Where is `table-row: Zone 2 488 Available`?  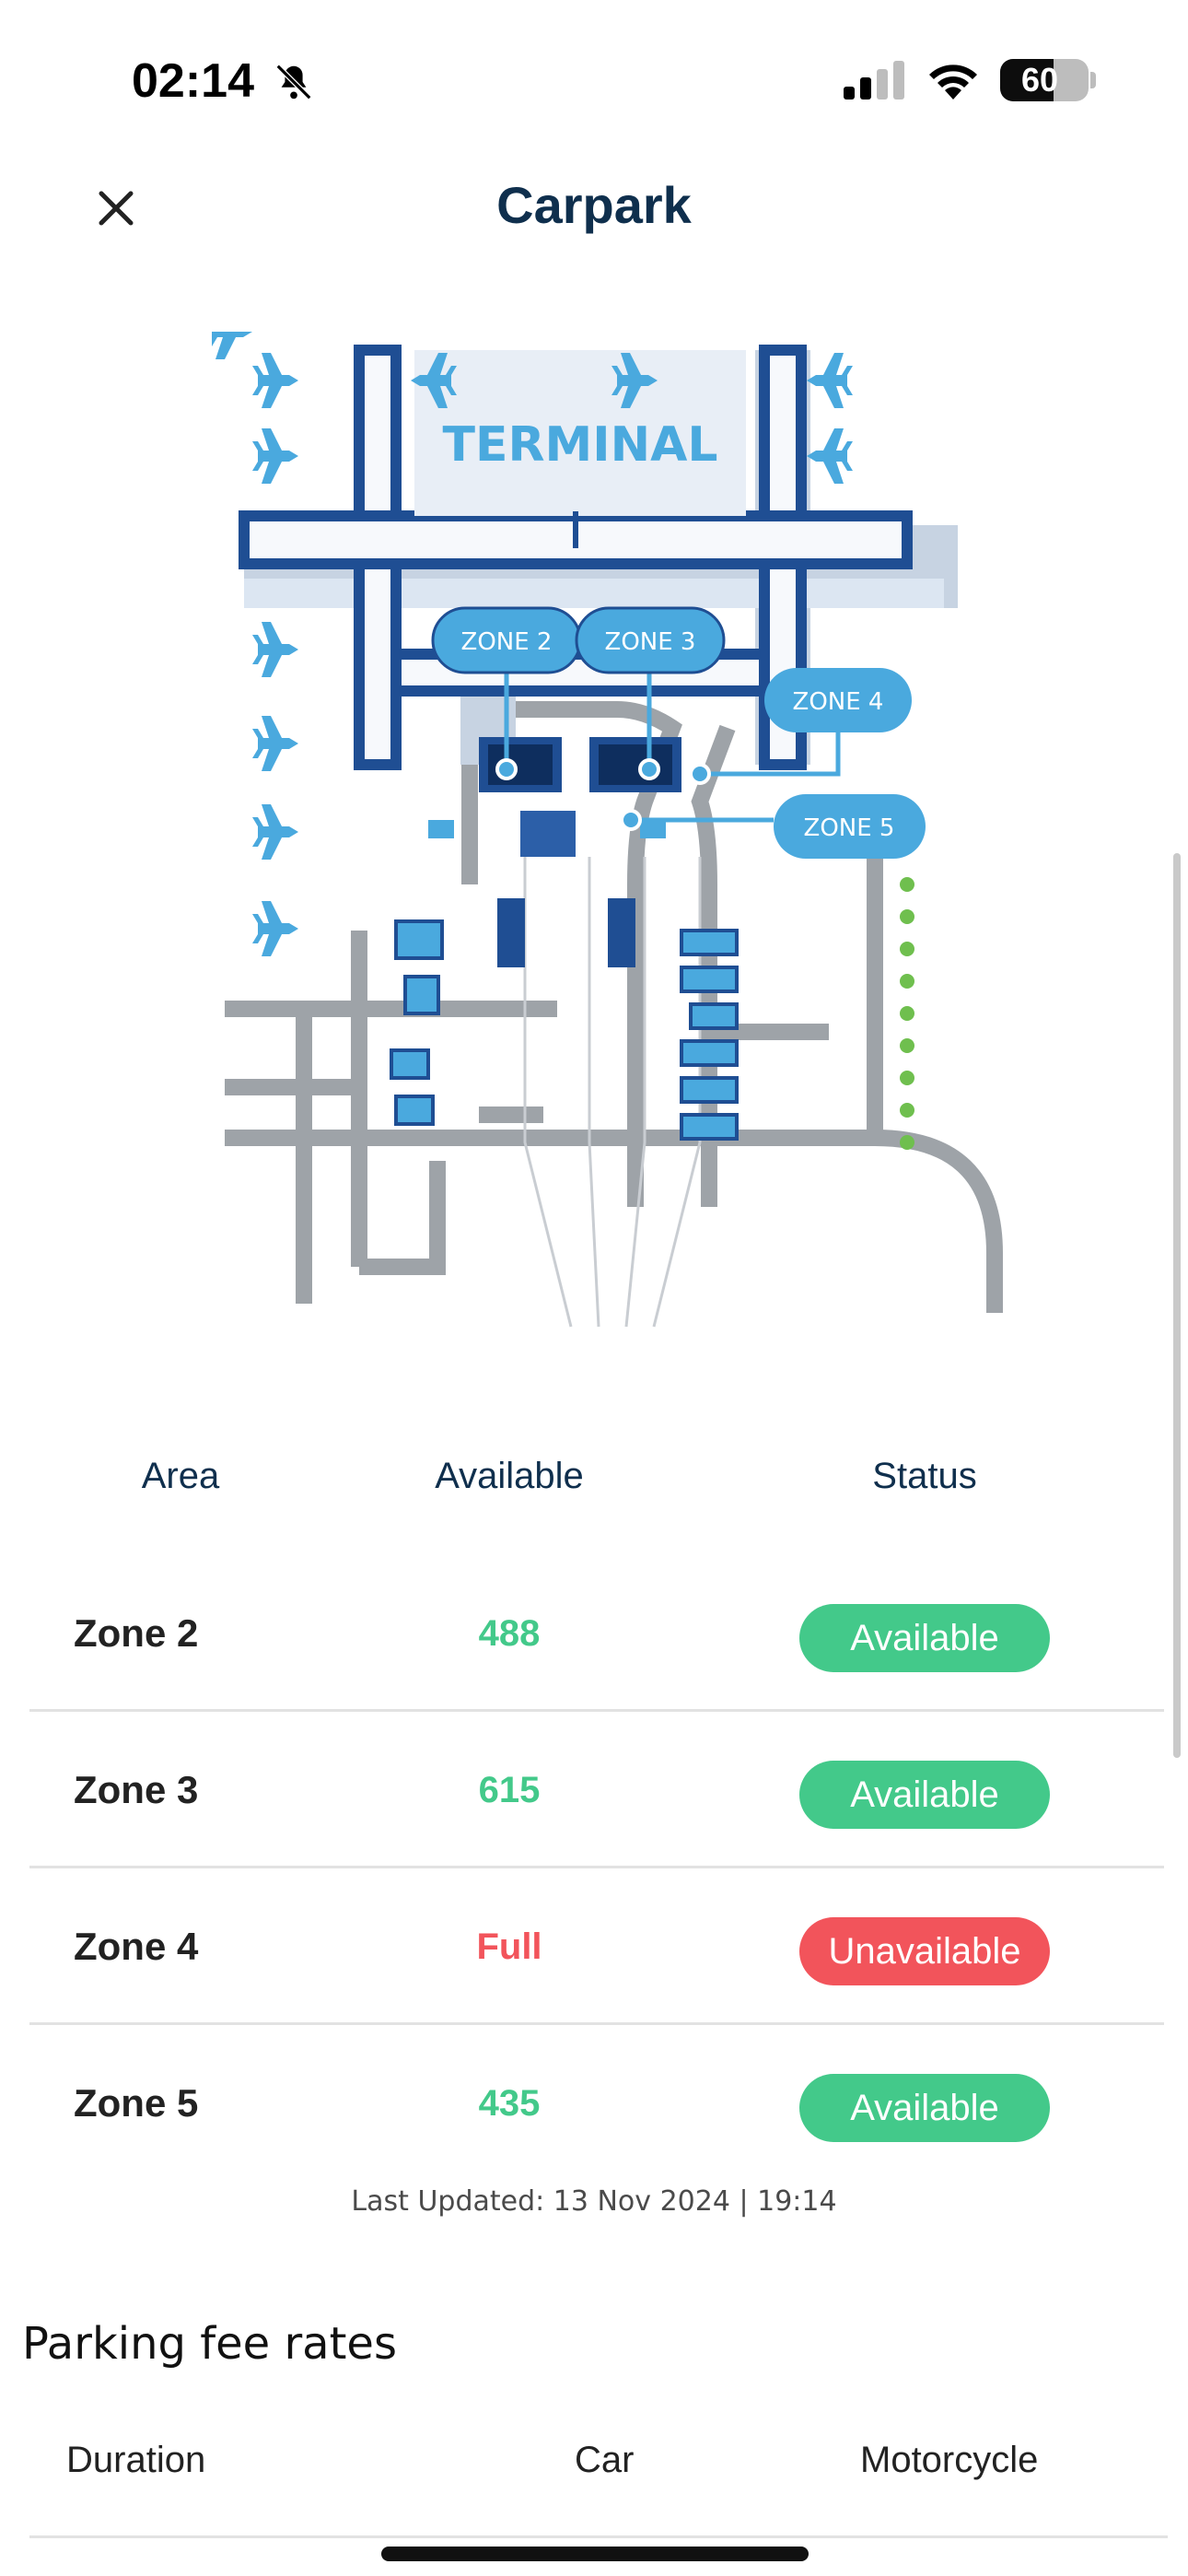 table-row: Zone 2 488 Available is located at coordinates (596, 1633).